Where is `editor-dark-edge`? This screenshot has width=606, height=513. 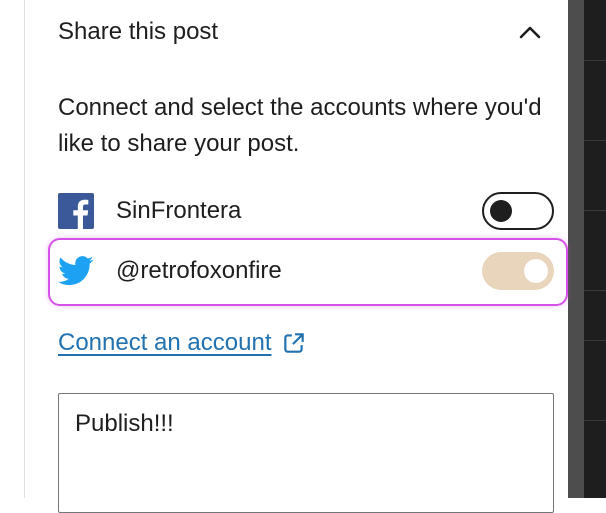 editor-dark-edge is located at coordinates (595, 249).